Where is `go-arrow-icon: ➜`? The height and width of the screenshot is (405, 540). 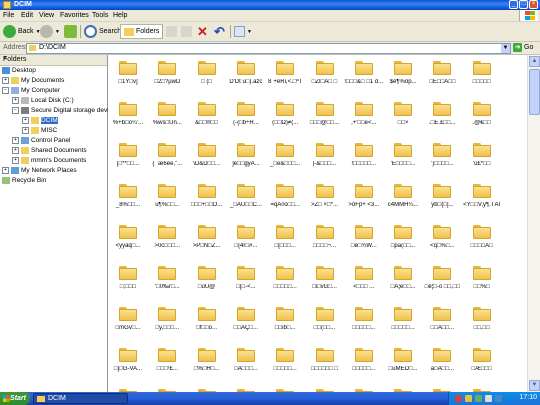
go-arrow-icon: ➜ is located at coordinates (517, 47).